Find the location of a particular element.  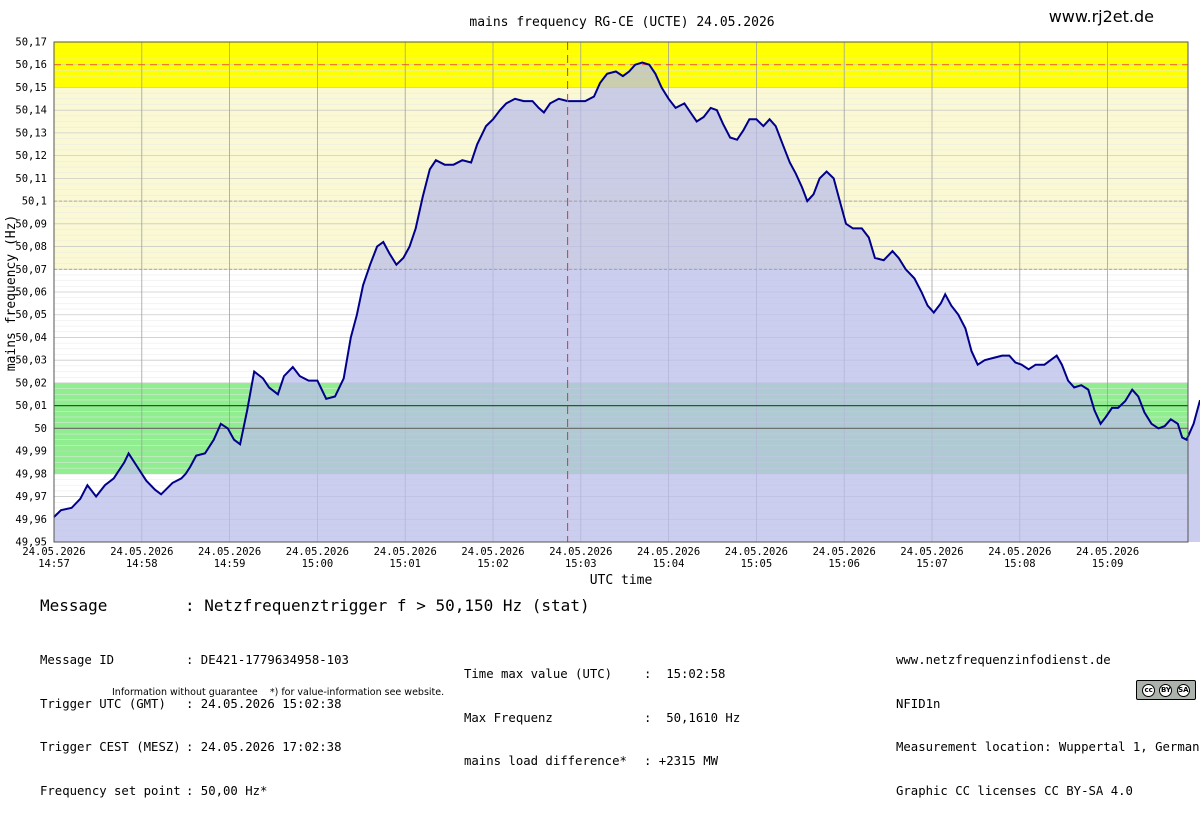

y-tick-label: 49,97 is located at coordinates (31, 497).